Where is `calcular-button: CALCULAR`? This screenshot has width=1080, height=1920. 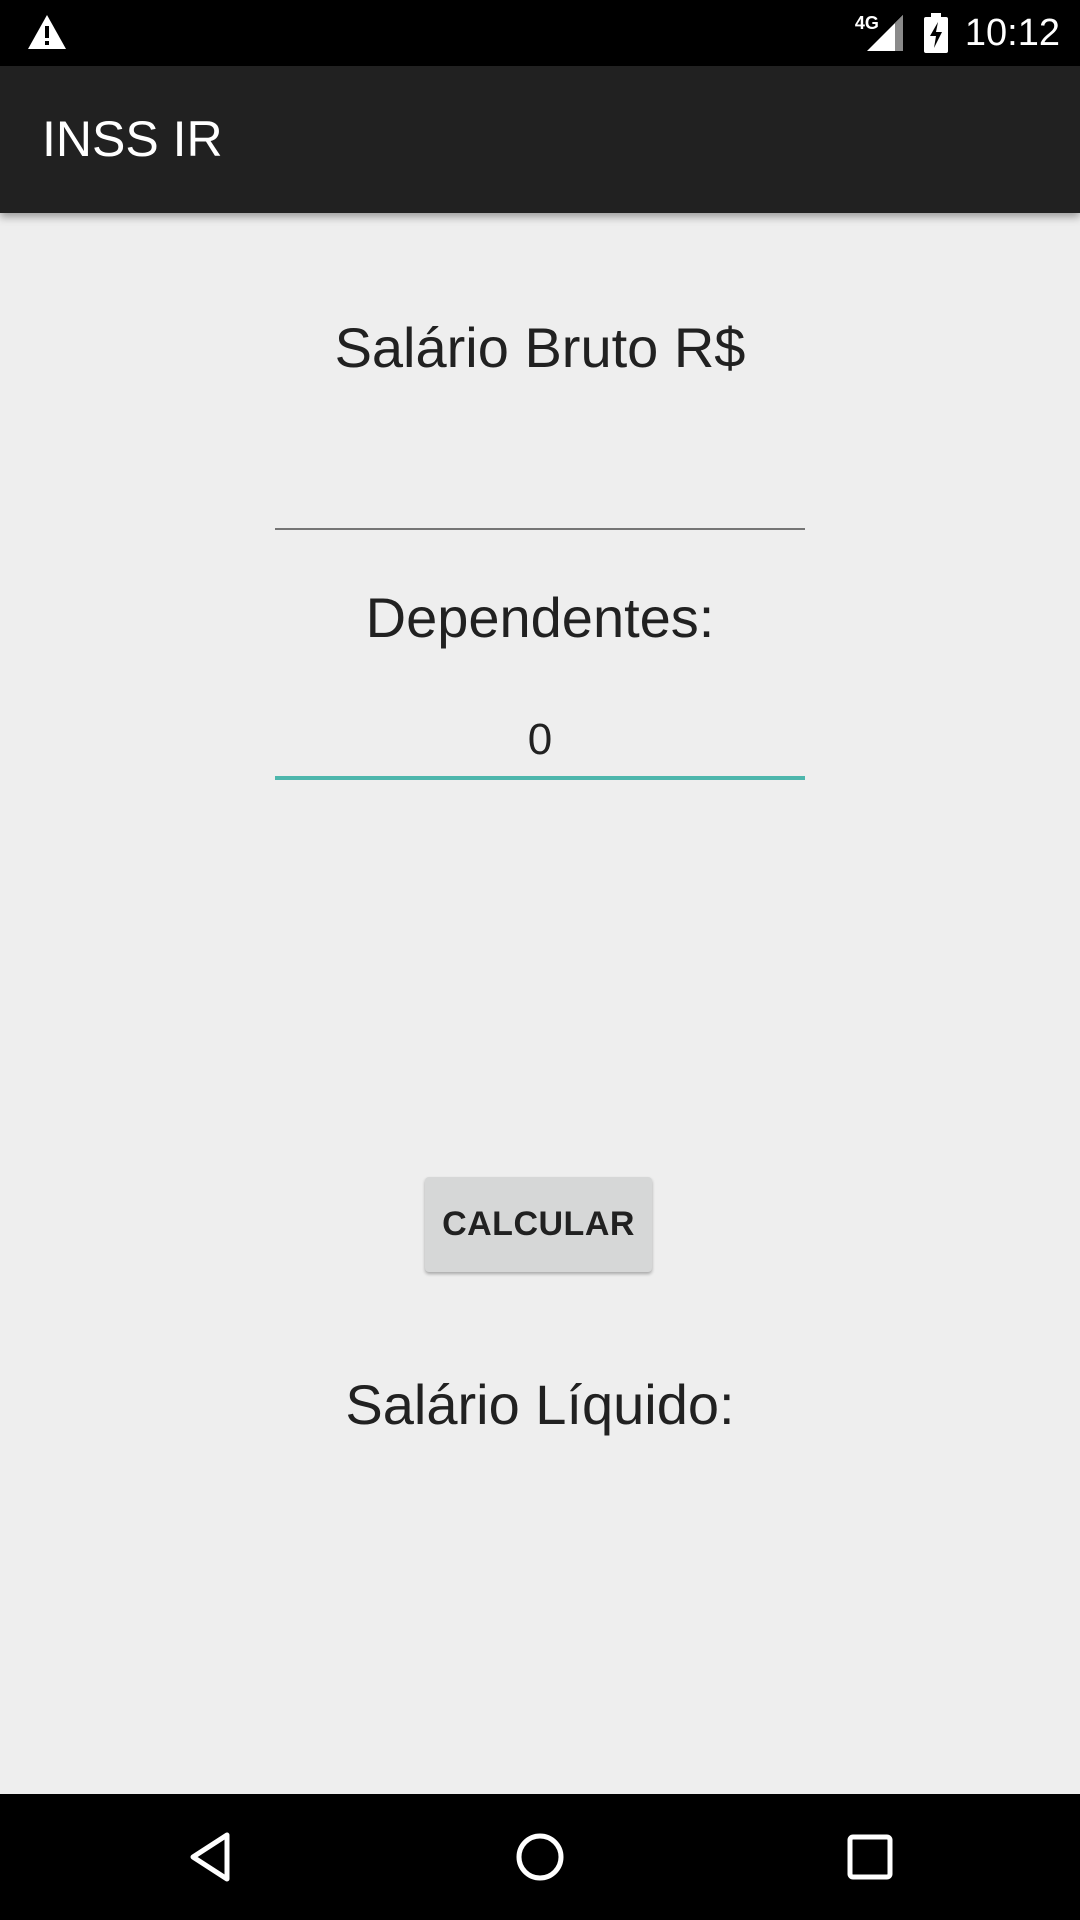
calcular-button: CALCULAR is located at coordinates (538, 1224).